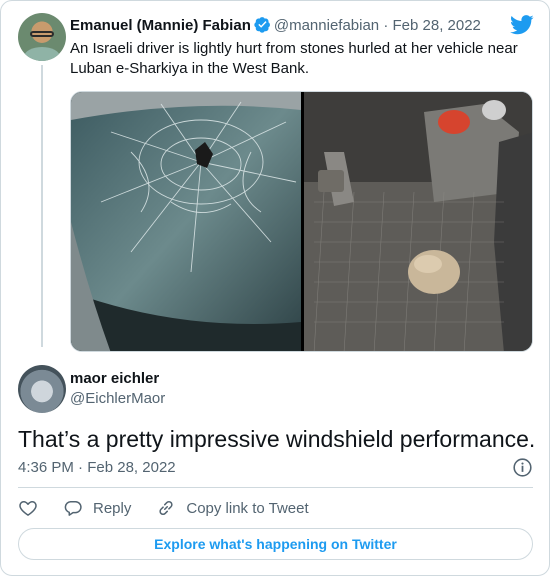  Describe the element at coordinates (247, 508) in the screenshot. I see `copy-link-label: Copy link to Tweet` at that location.